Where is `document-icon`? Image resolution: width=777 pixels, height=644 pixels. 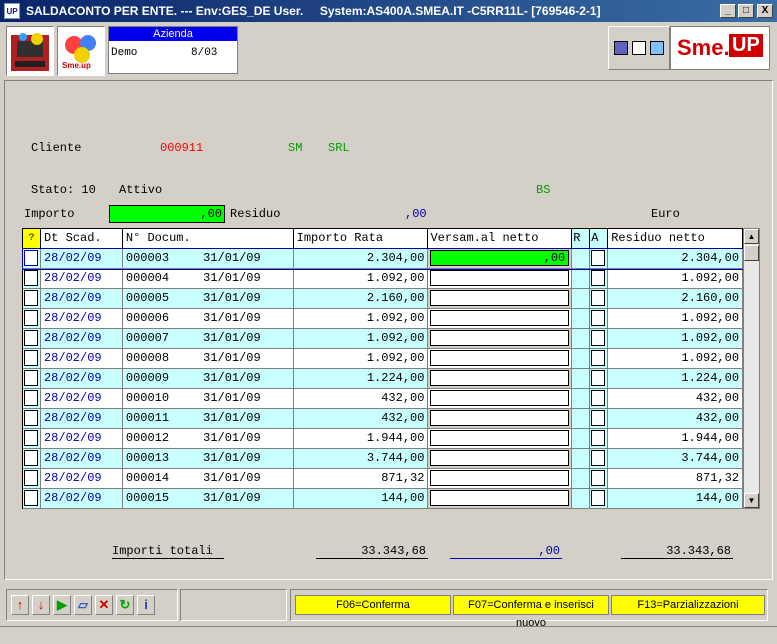 document-icon is located at coordinates (639, 48).